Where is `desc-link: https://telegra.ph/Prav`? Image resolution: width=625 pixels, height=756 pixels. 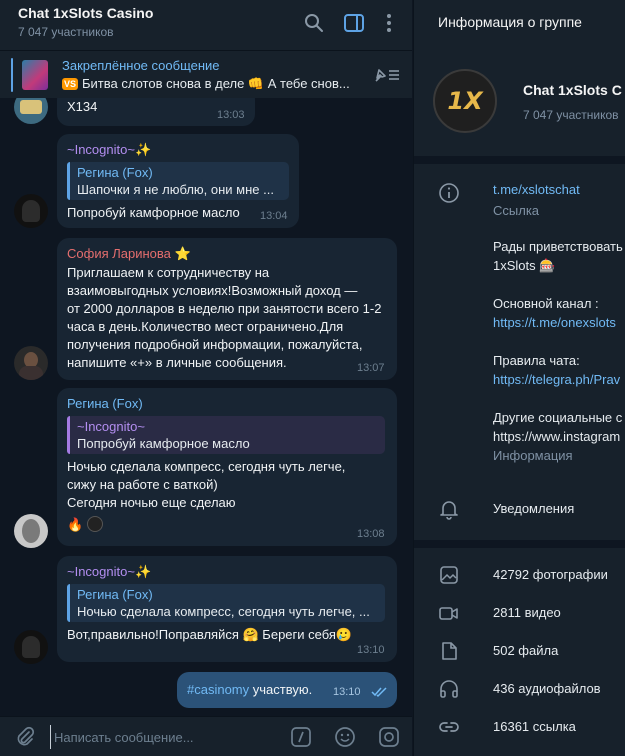 desc-link: https://telegra.ph/Prav is located at coordinates (558, 379).